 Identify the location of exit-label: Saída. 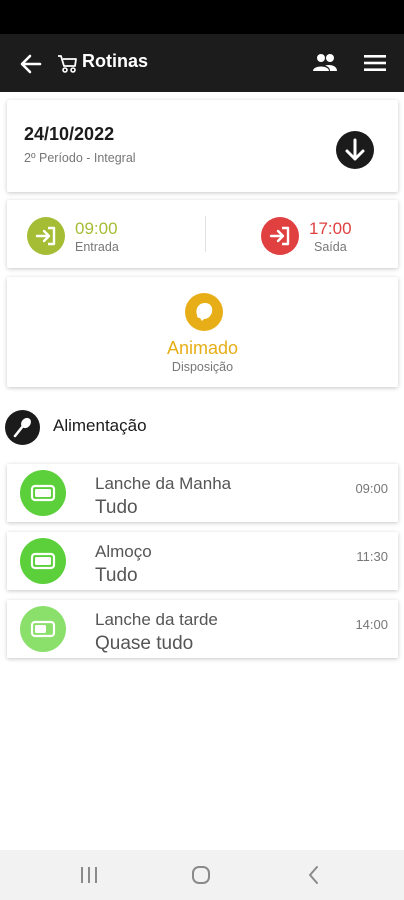
(330, 247).